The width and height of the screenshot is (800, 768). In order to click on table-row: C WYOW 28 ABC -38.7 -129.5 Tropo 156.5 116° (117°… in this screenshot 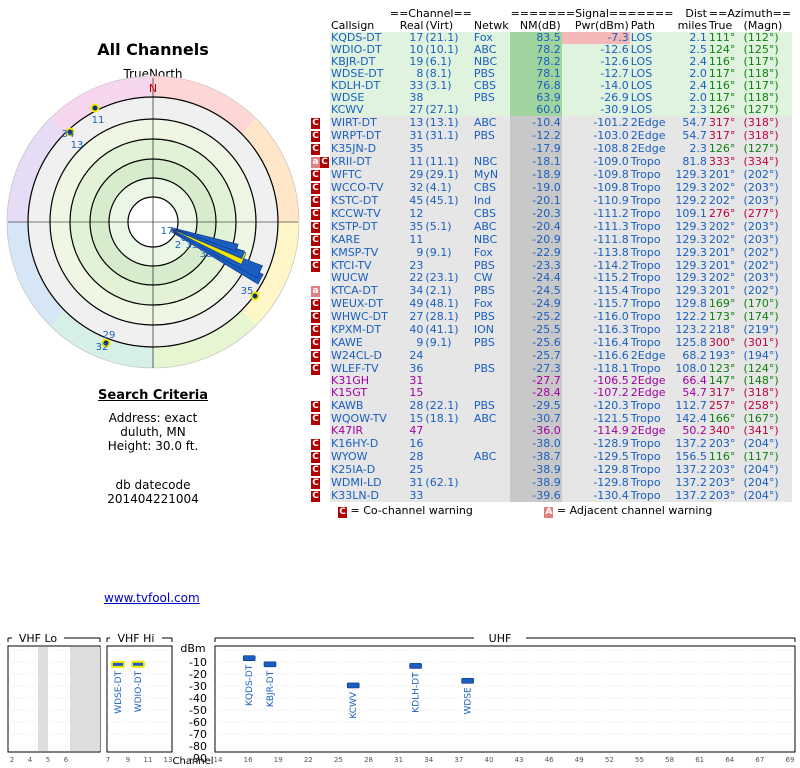, I will do `click(551, 456)`.